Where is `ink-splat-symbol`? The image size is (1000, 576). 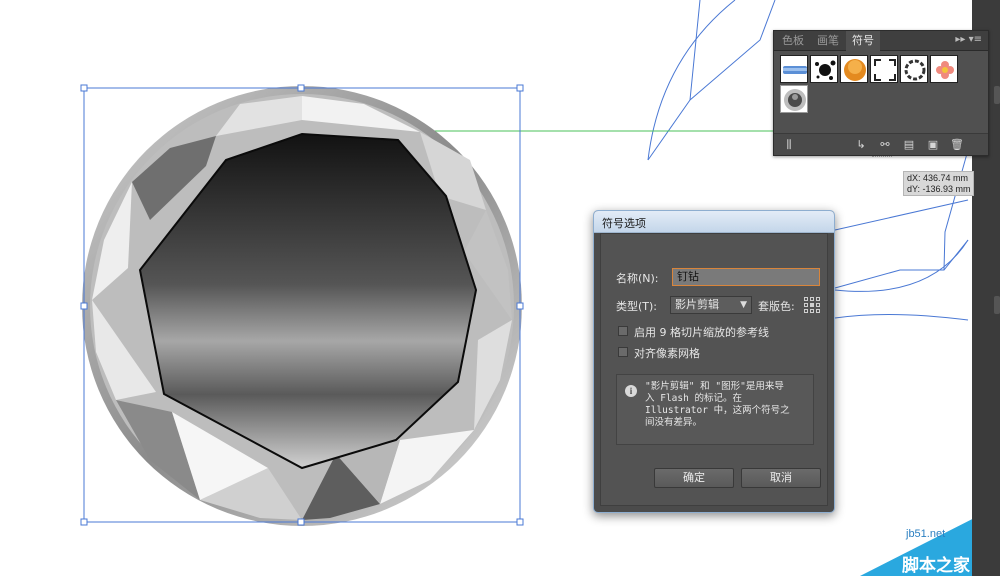 ink-splat-symbol is located at coordinates (824, 69).